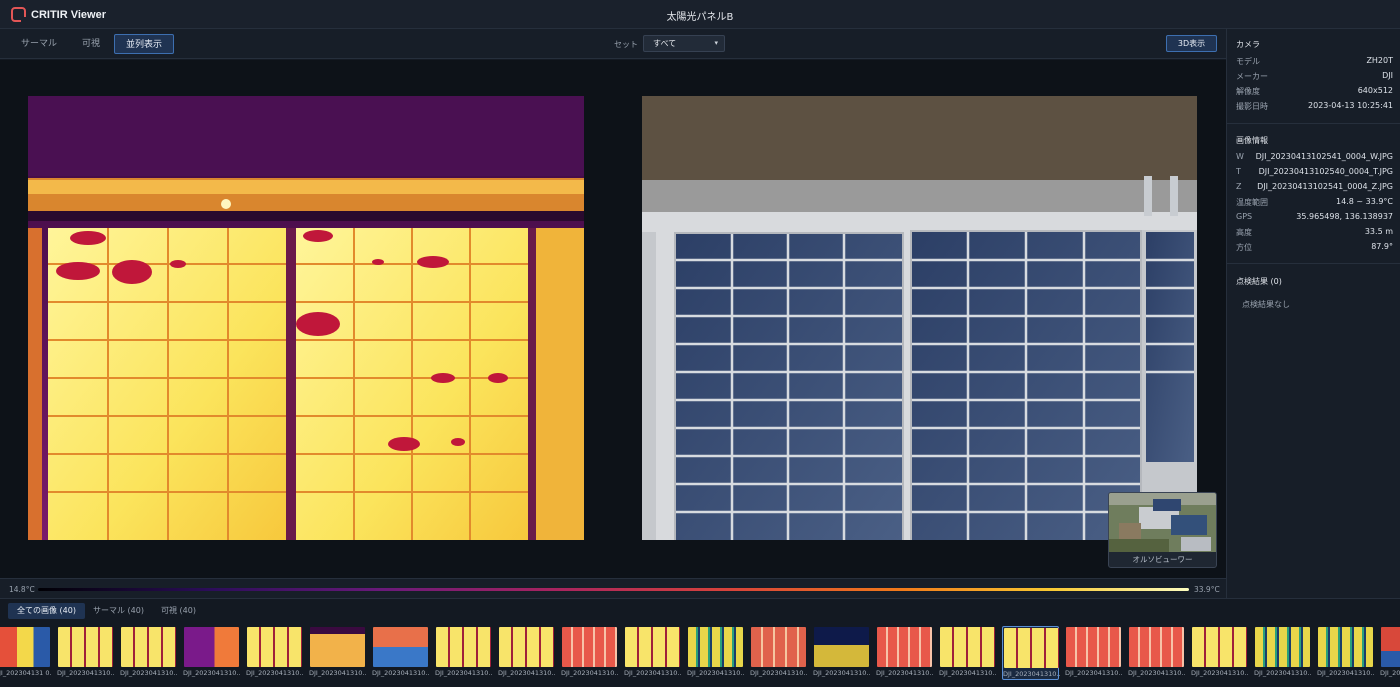  I want to click on scale-min-label: 14.8°C, so click(22, 589).